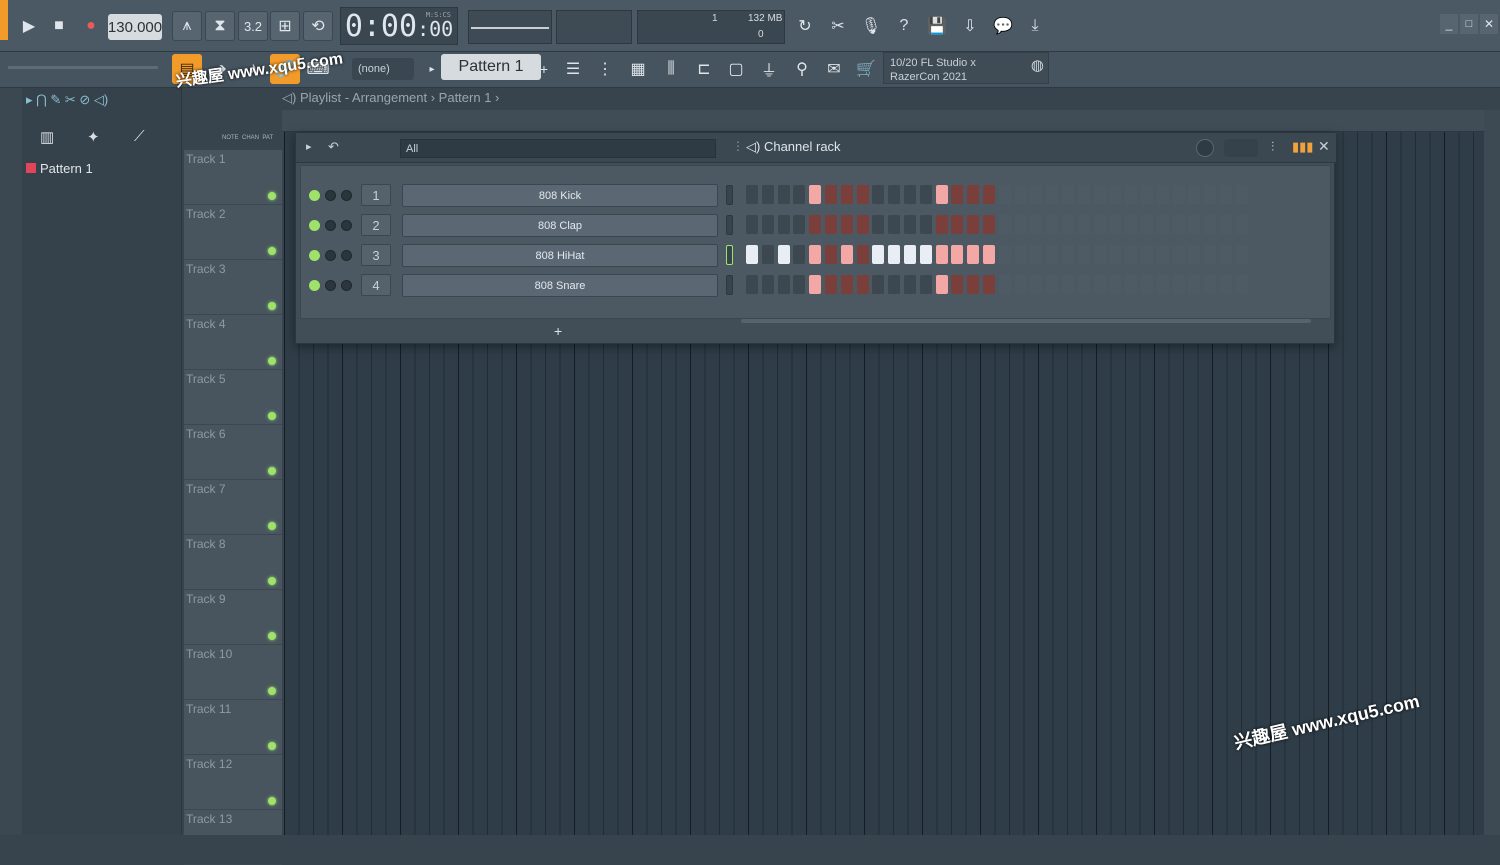  I want to click on automation-icon: ⟋, so click(139, 136).